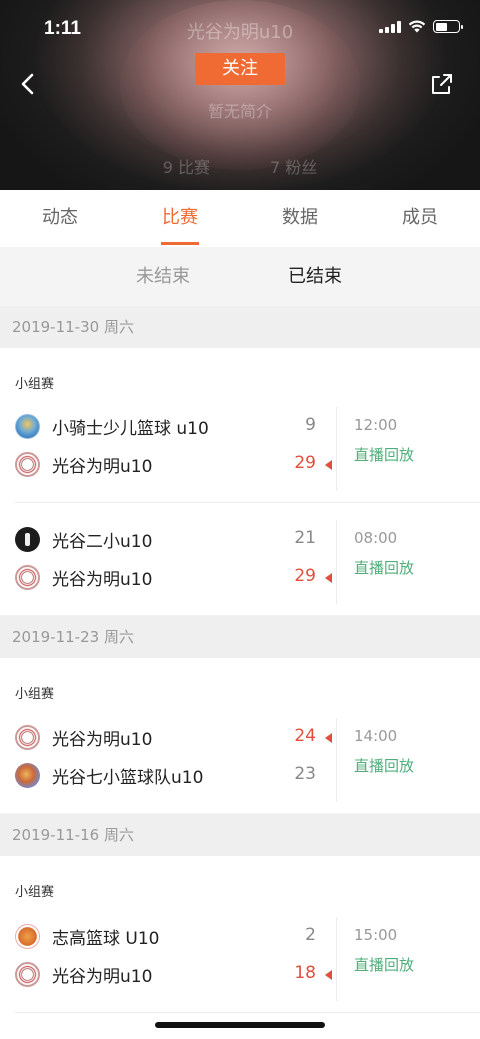  Describe the element at coordinates (239, 111) in the screenshot. I see `team-intro: 暂无简介` at that location.